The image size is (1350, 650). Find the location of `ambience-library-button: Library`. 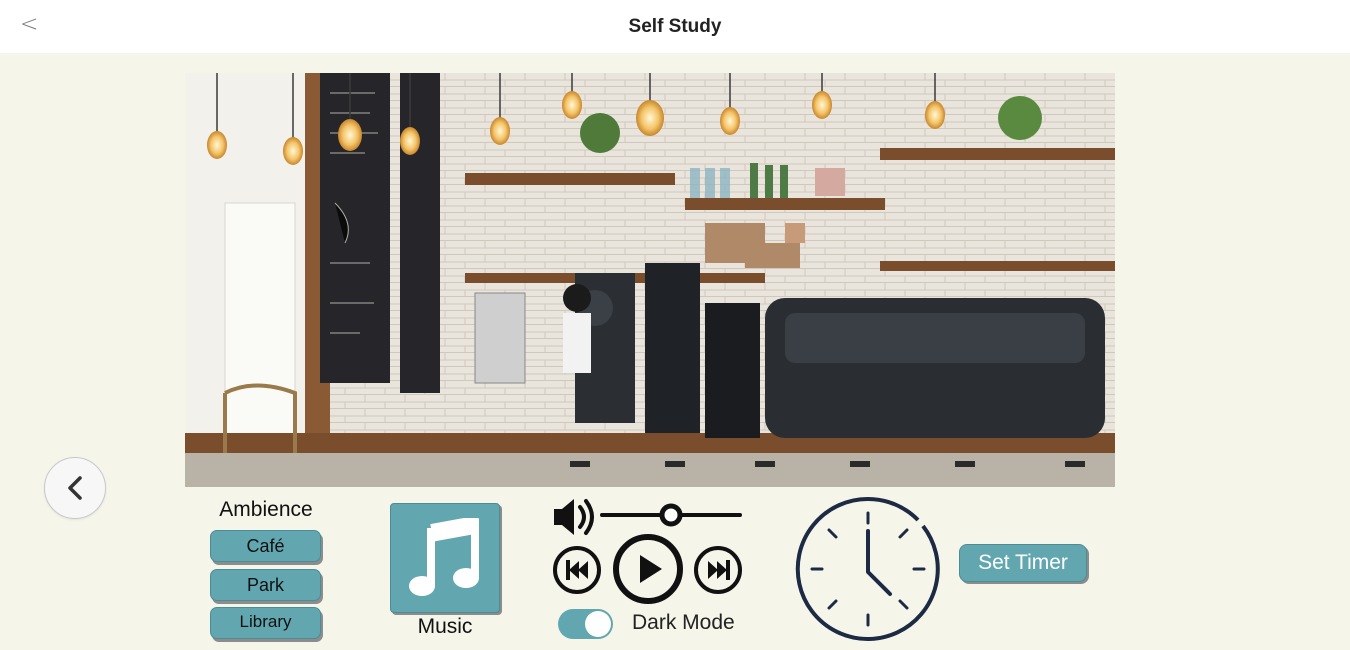

ambience-library-button: Library is located at coordinates (265, 623).